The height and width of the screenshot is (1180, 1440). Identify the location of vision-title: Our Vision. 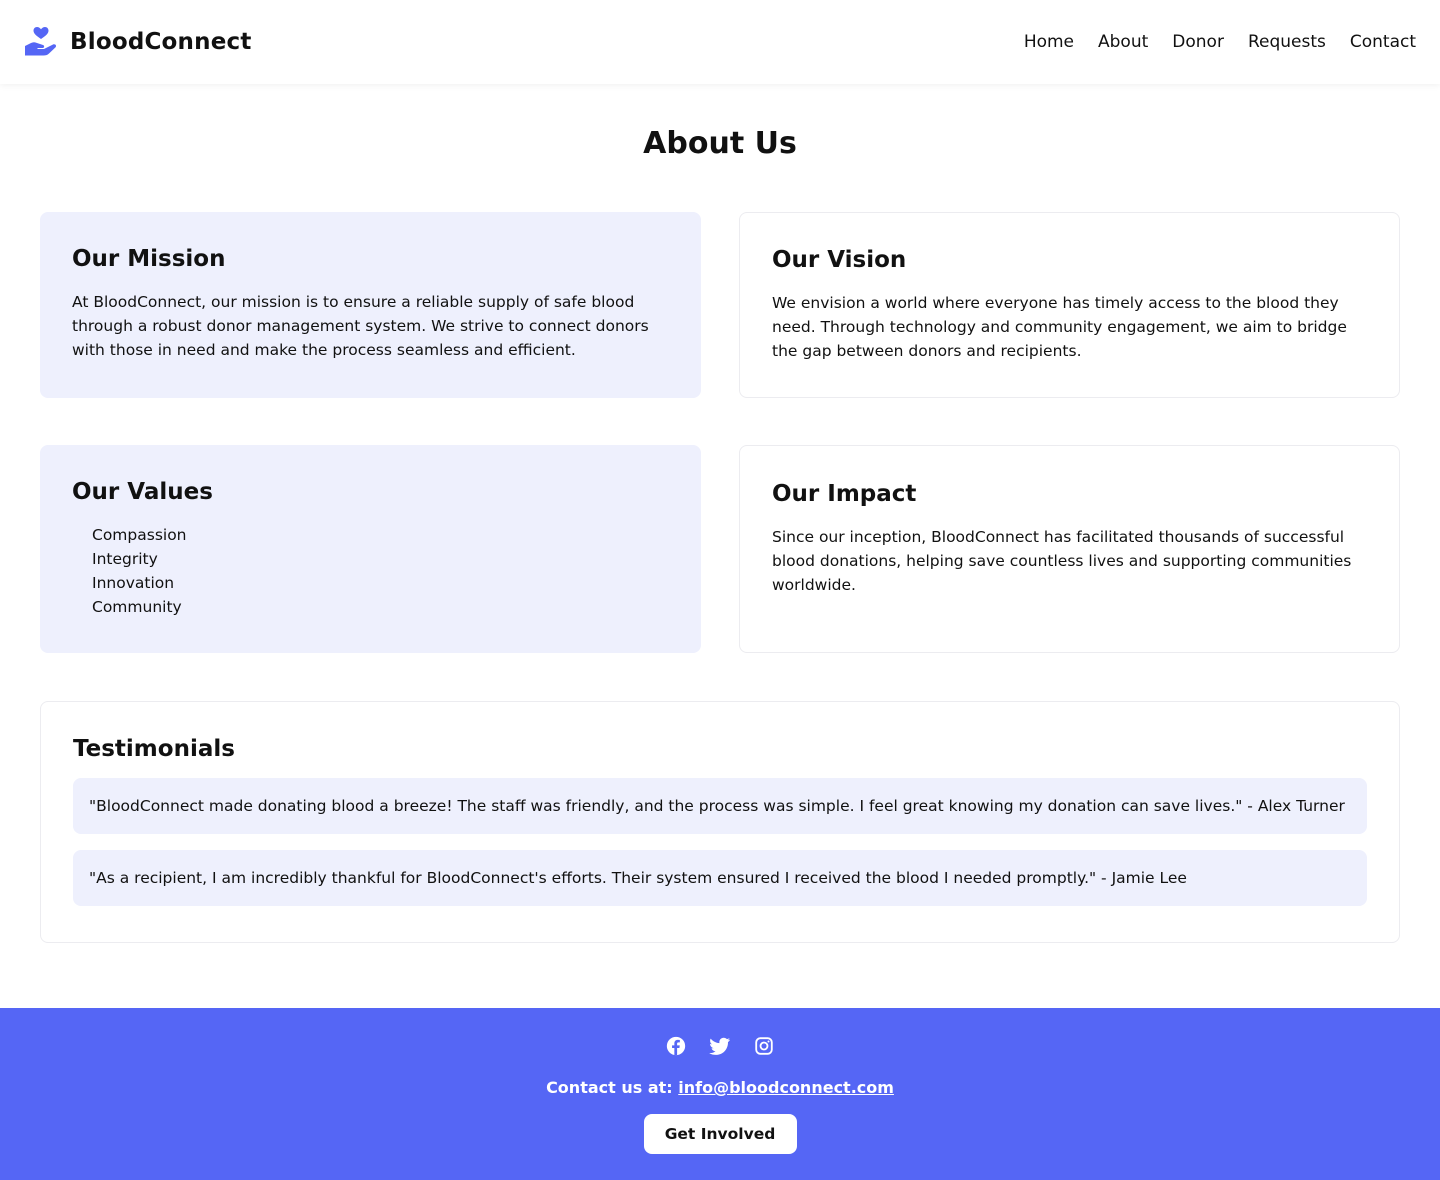
(839, 260).